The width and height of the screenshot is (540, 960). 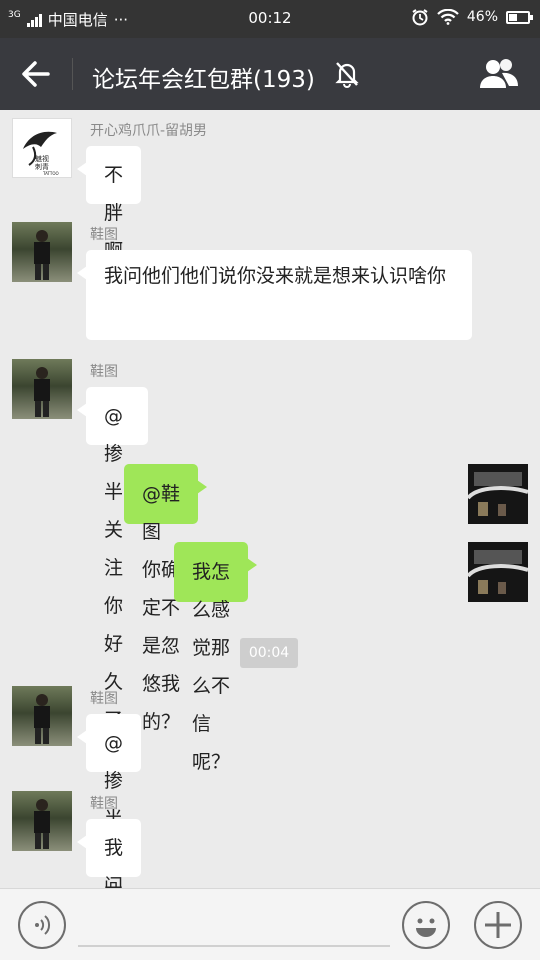 I want to click on chat-header: 论坛年会红包群(193), so click(x=270, y=74).